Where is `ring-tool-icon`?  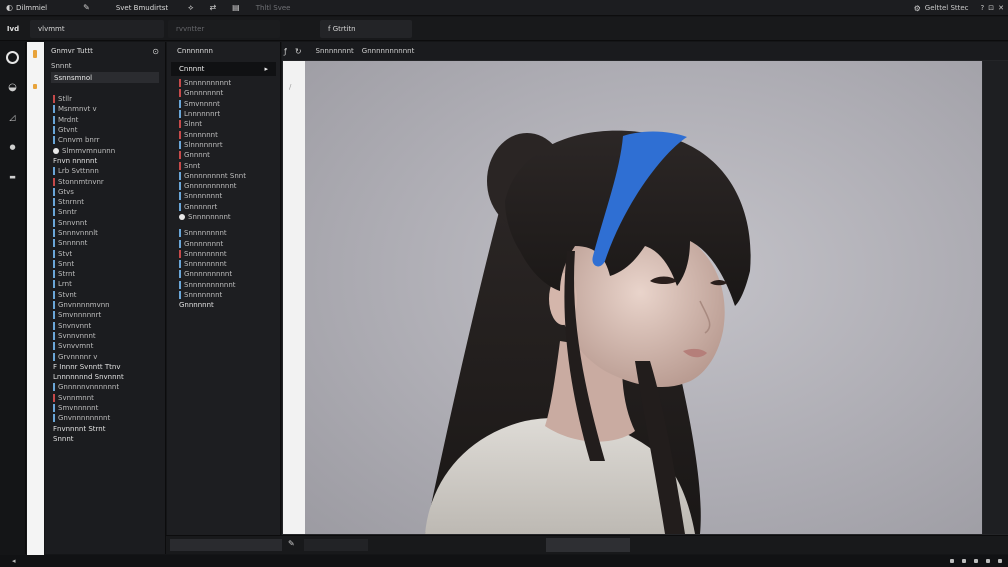 ring-tool-icon is located at coordinates (13, 57).